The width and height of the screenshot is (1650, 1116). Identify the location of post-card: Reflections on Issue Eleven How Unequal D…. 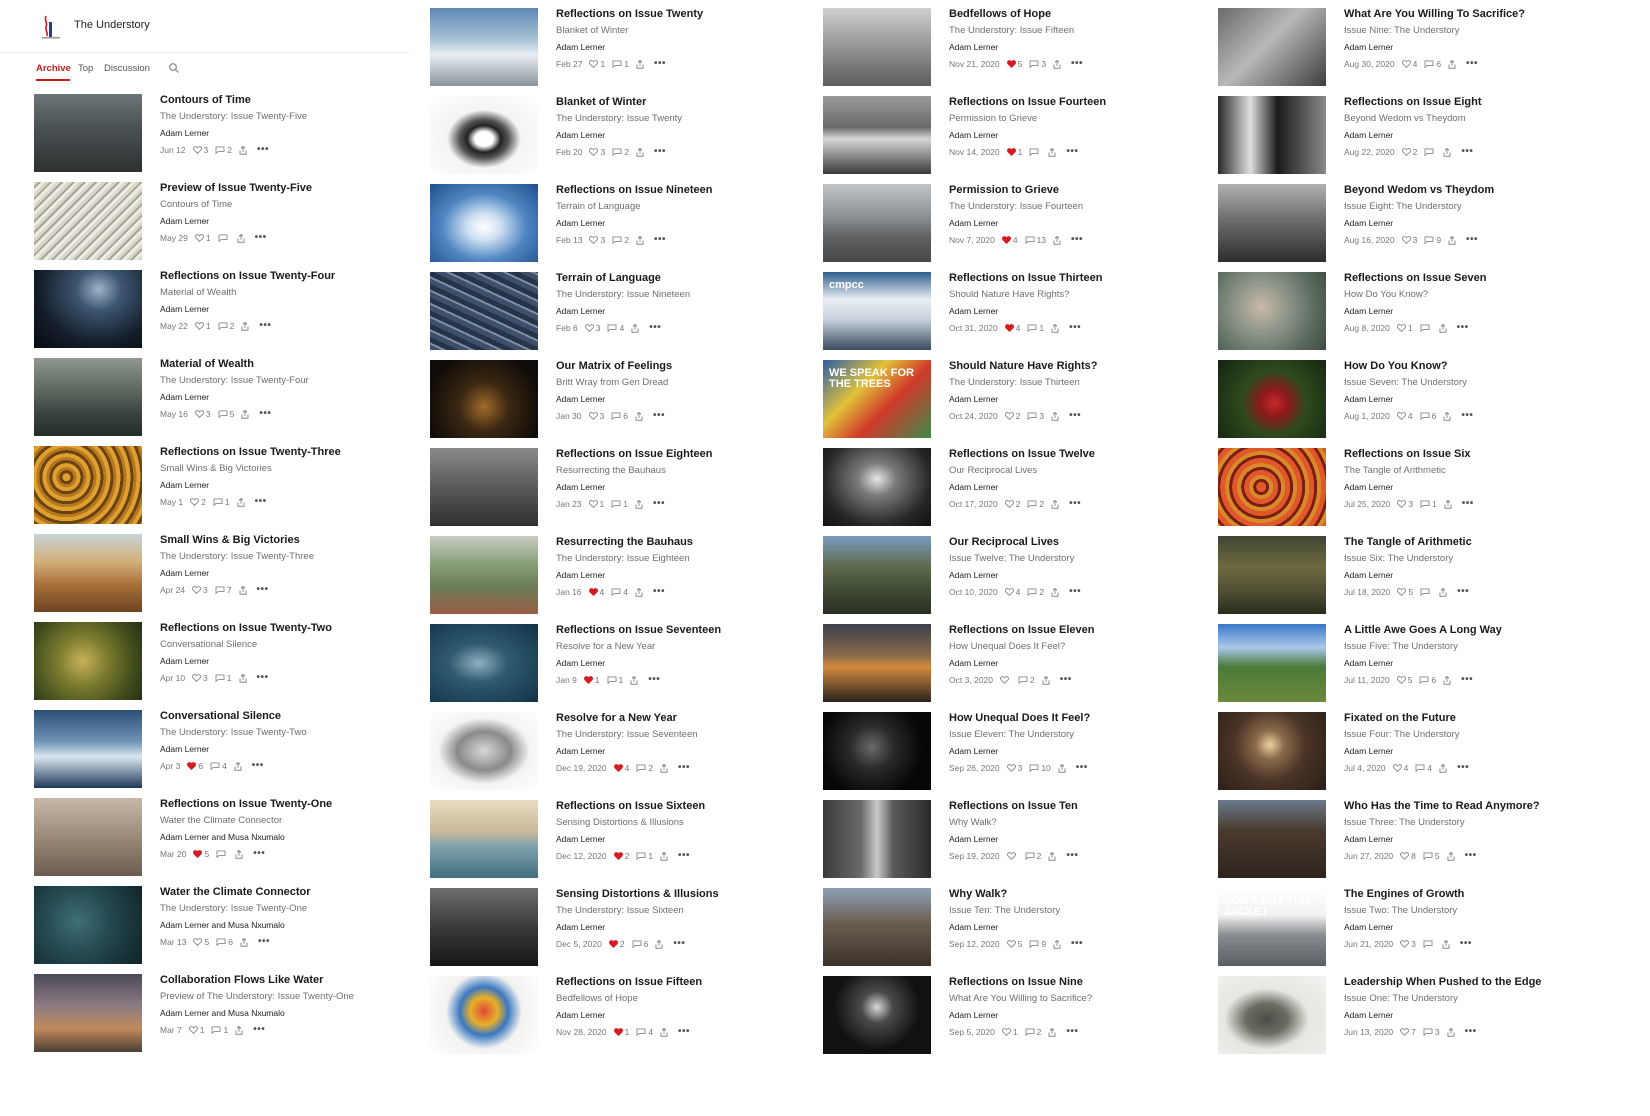
(1023, 664).